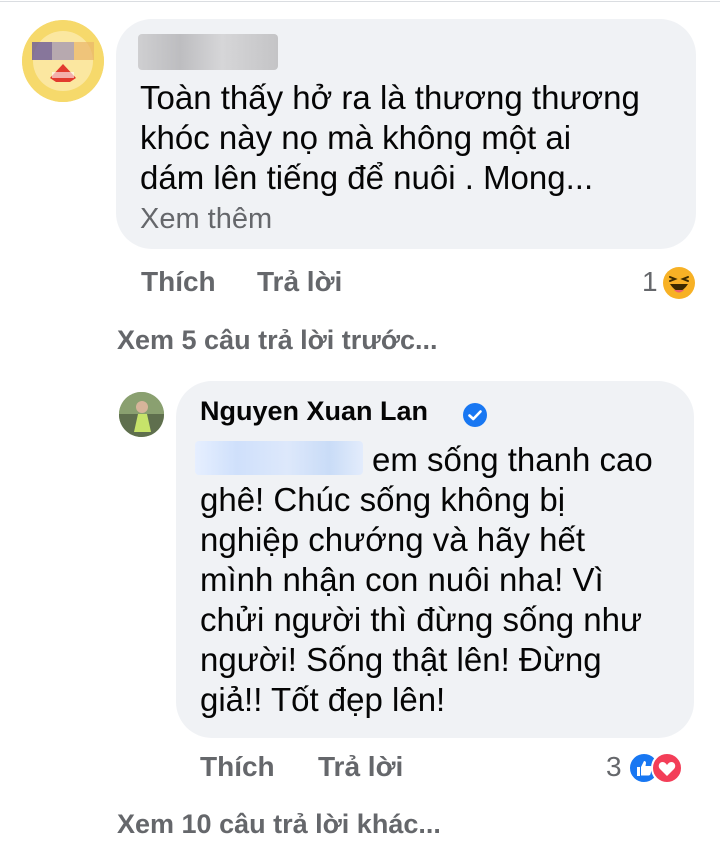  Describe the element at coordinates (679, 283) in the screenshot. I see `haha-reaction-icon` at that location.